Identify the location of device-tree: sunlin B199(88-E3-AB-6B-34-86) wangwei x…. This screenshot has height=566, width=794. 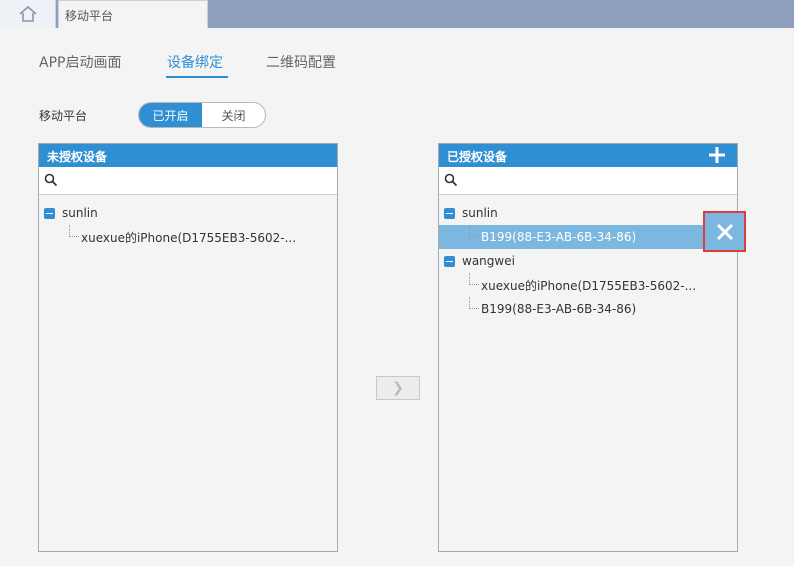
(588, 258).